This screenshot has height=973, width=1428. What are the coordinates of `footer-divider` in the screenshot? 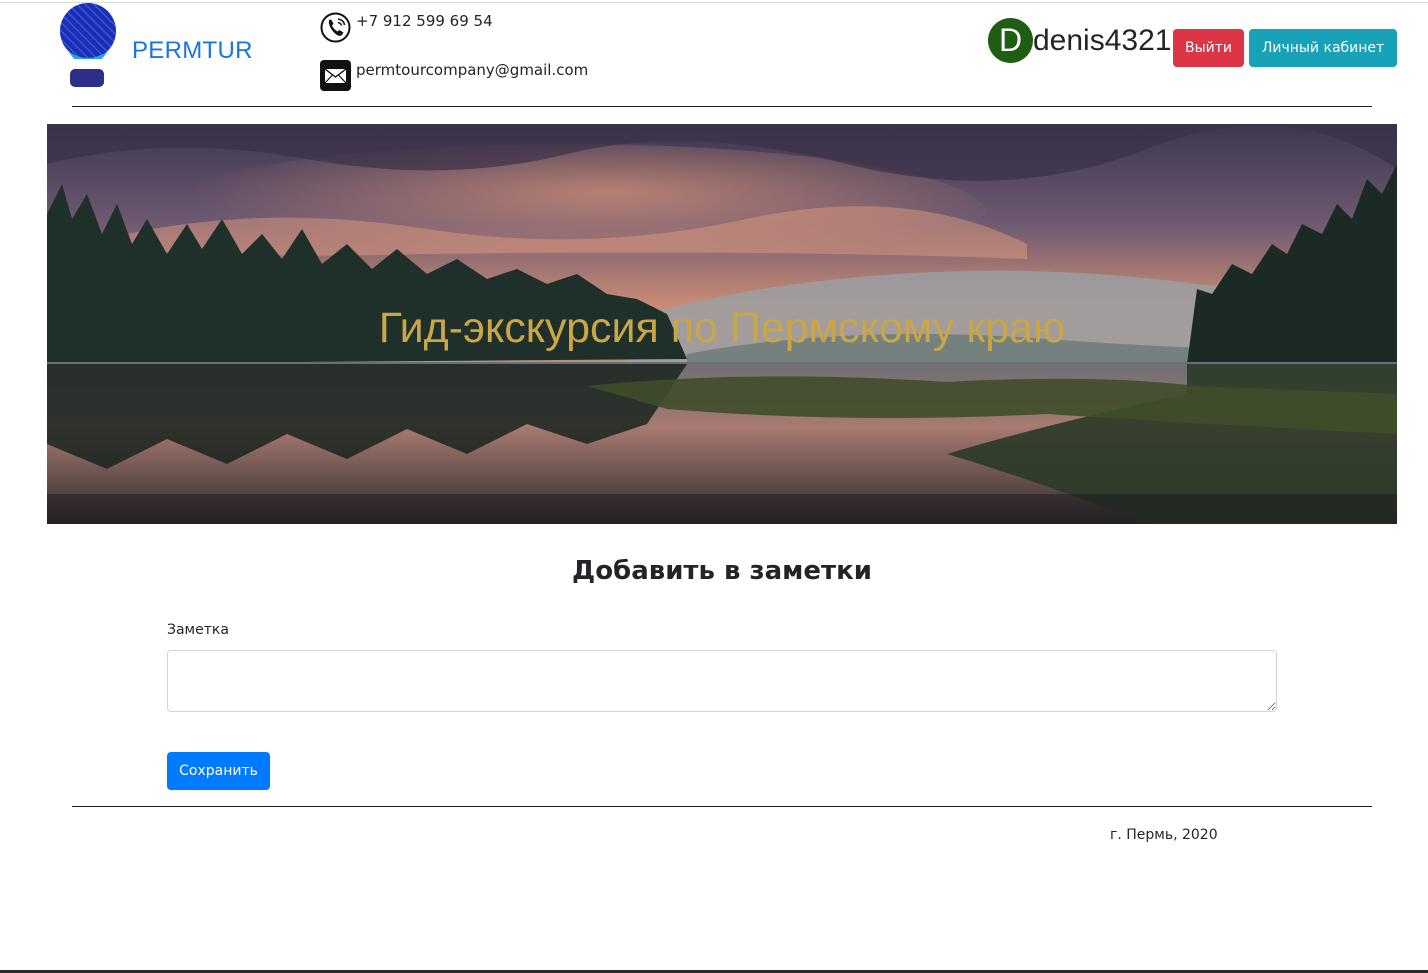 It's located at (722, 806).